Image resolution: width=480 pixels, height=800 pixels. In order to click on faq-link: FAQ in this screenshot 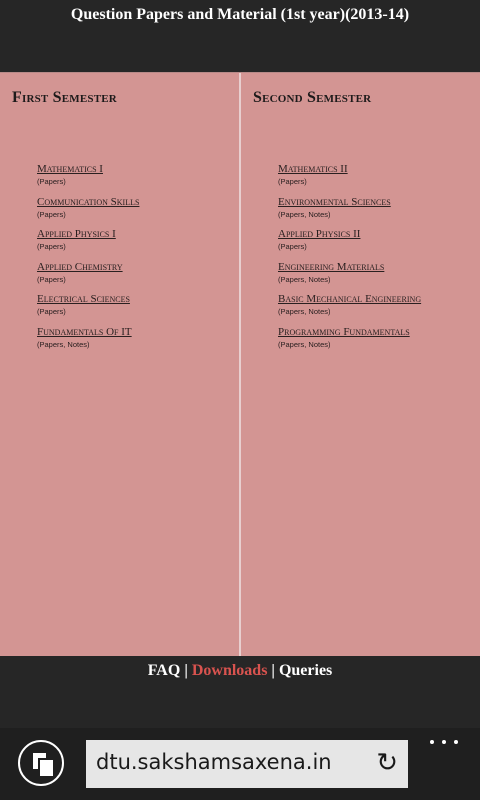, I will do `click(164, 670)`.